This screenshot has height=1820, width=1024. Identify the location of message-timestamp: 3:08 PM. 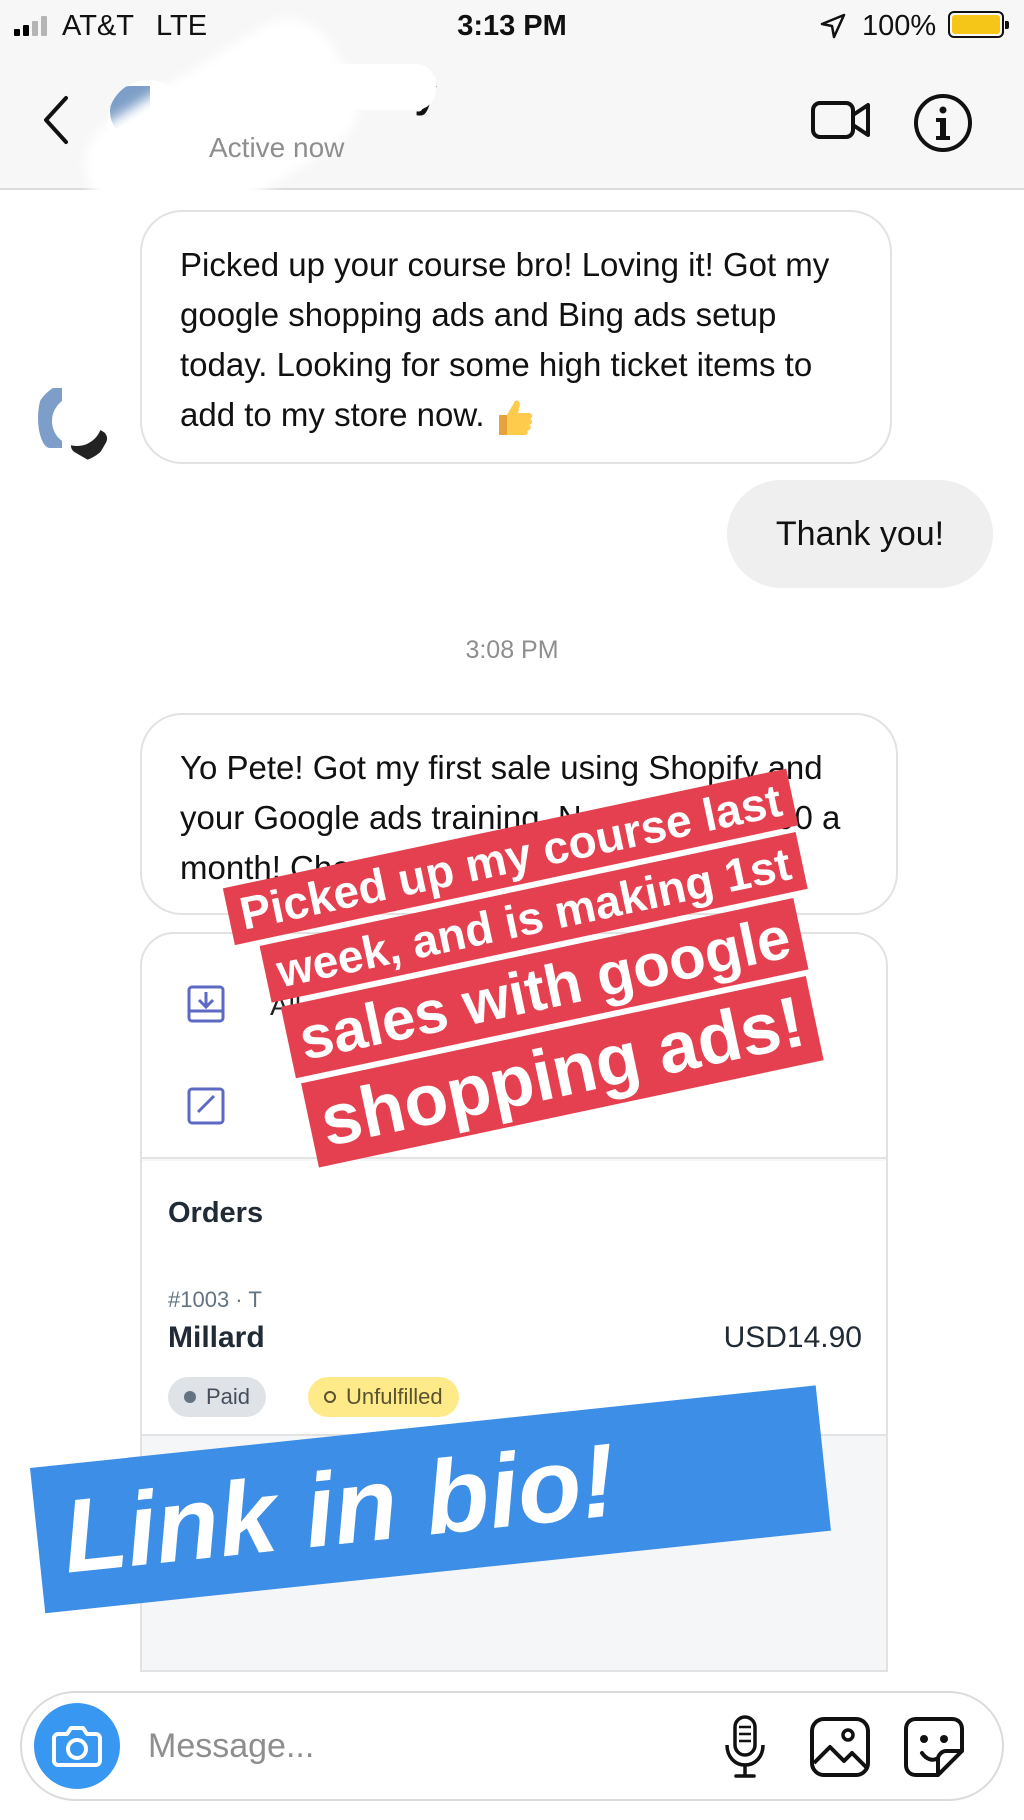
(512, 650).